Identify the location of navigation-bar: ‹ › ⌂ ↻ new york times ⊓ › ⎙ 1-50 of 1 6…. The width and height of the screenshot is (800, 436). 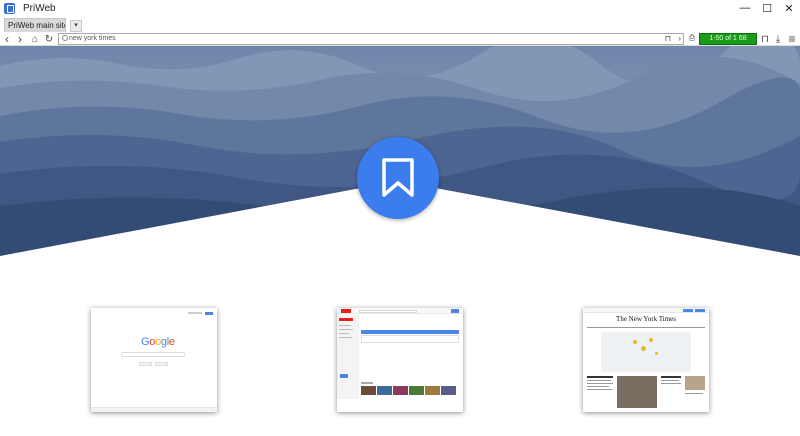
(400, 39).